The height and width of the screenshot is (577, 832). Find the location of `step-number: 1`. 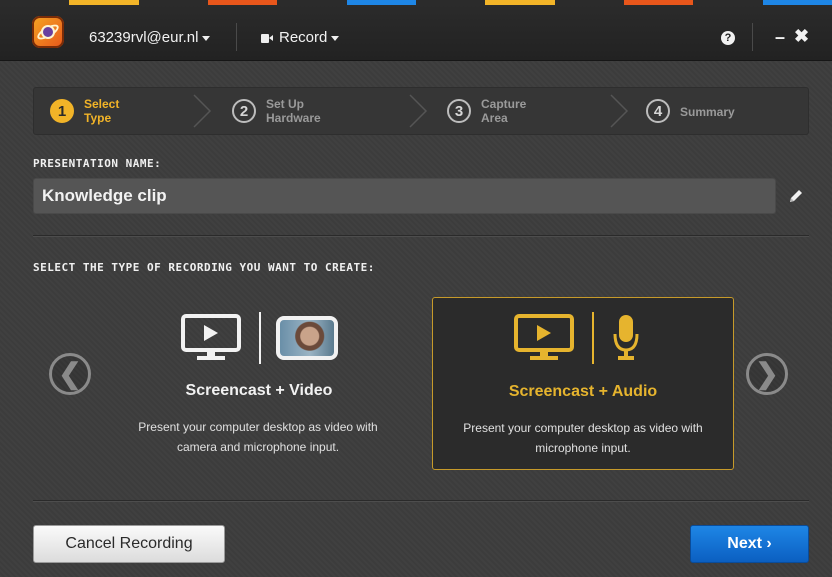

step-number: 1 is located at coordinates (62, 111).